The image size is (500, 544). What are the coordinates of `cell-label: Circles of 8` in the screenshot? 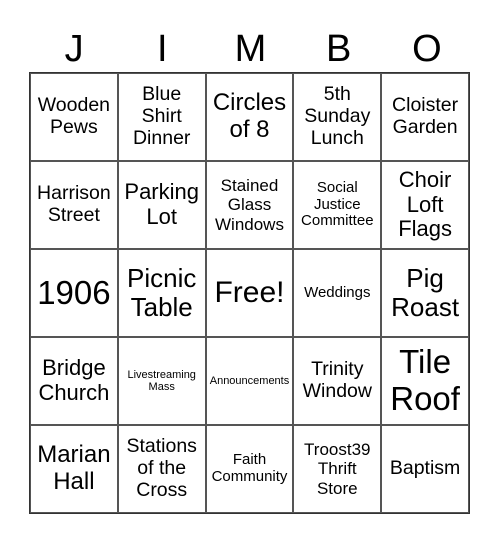 It's located at (249, 116).